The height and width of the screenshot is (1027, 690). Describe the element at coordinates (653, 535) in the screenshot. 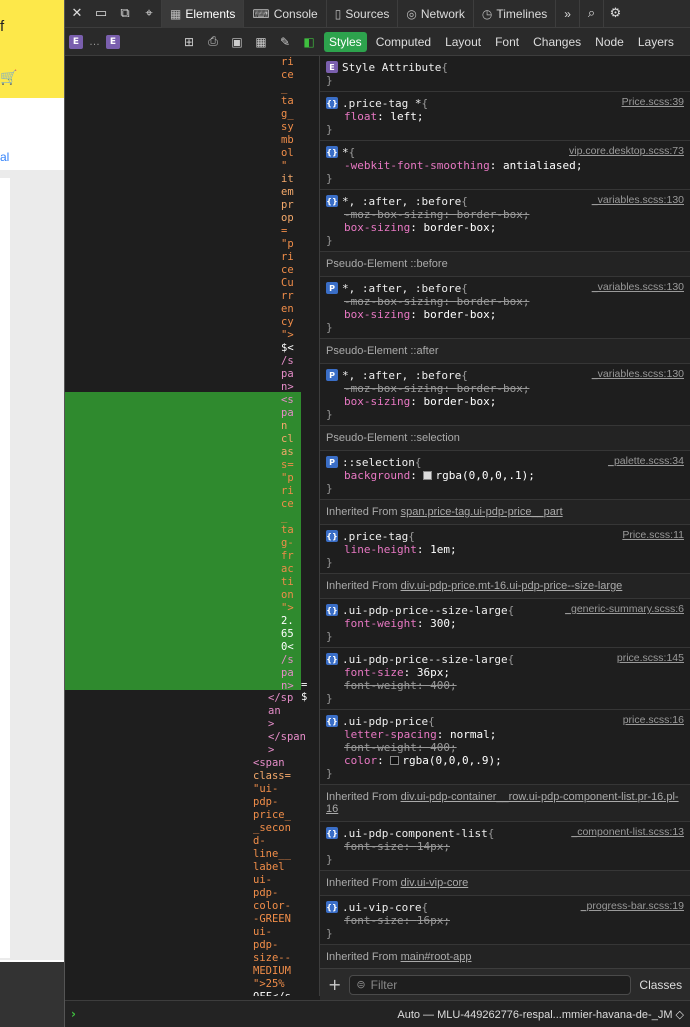

I see `rule-source-link: Price.scss:11` at that location.